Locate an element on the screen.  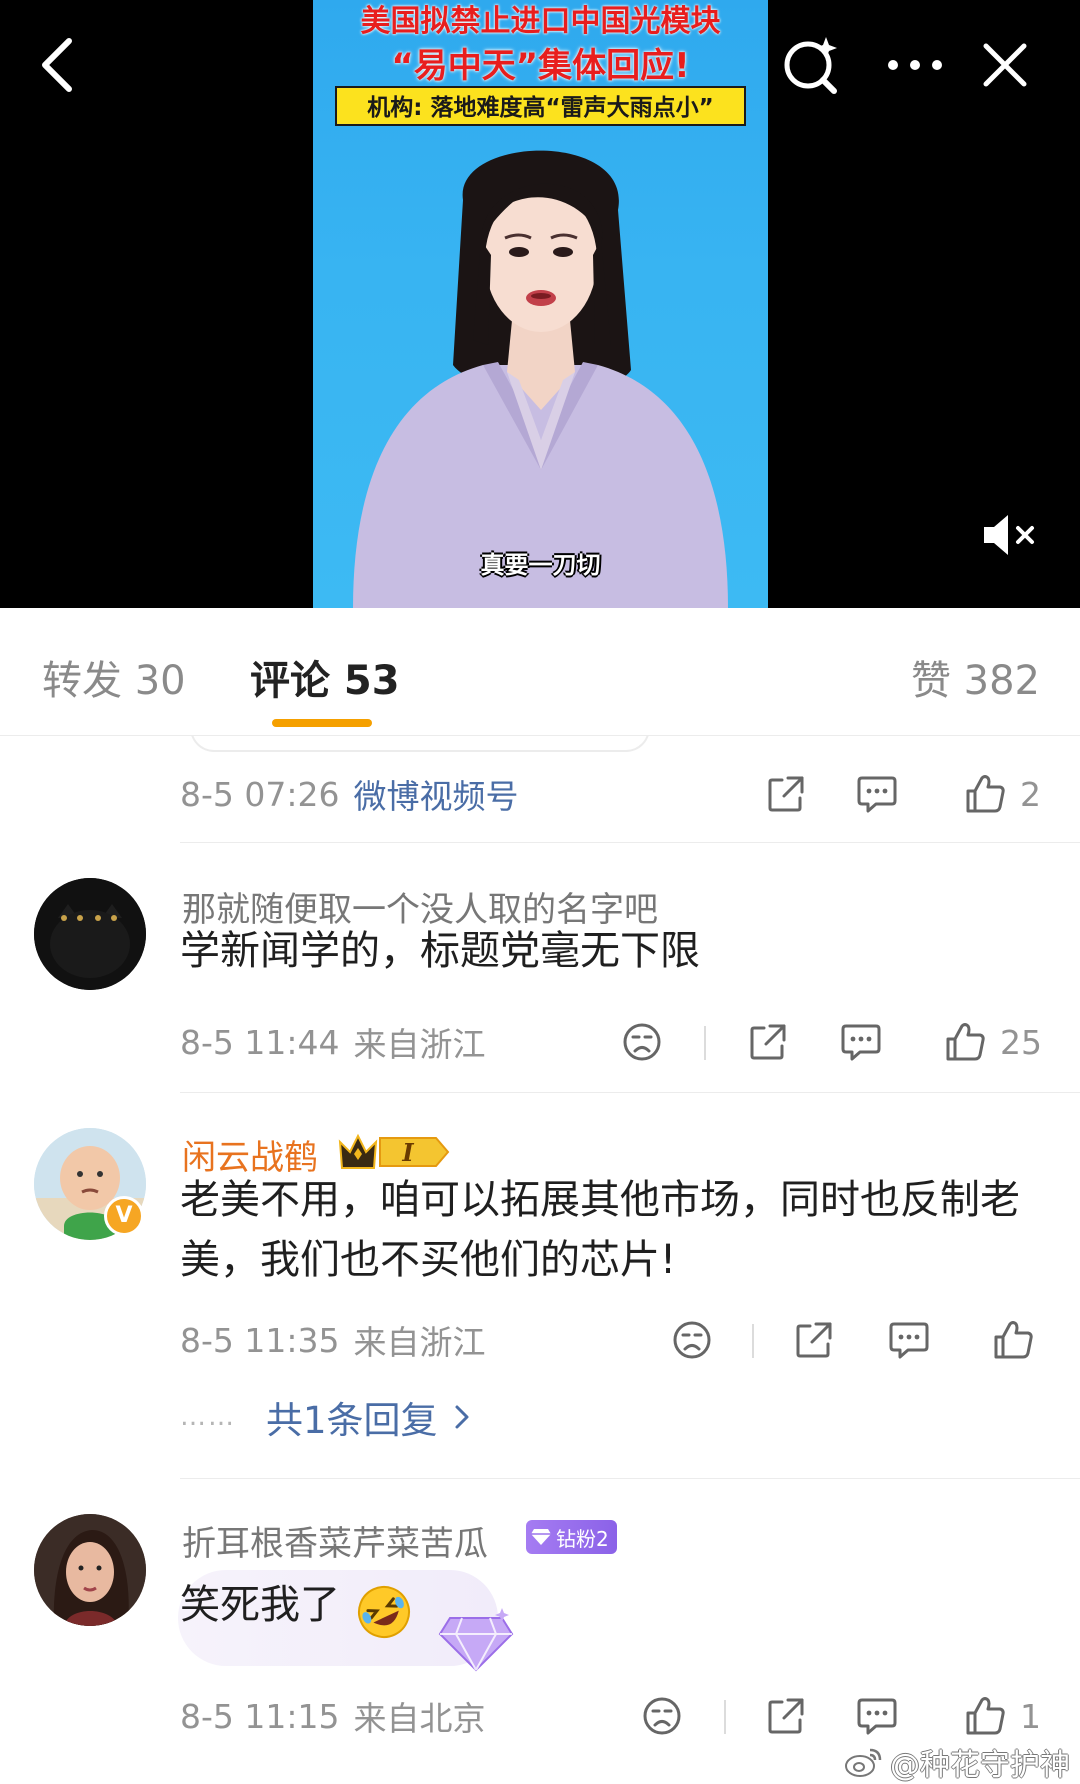
comment-meta-row: 8-5 11:15 来自北京 1 is located at coordinates (630, 1716).